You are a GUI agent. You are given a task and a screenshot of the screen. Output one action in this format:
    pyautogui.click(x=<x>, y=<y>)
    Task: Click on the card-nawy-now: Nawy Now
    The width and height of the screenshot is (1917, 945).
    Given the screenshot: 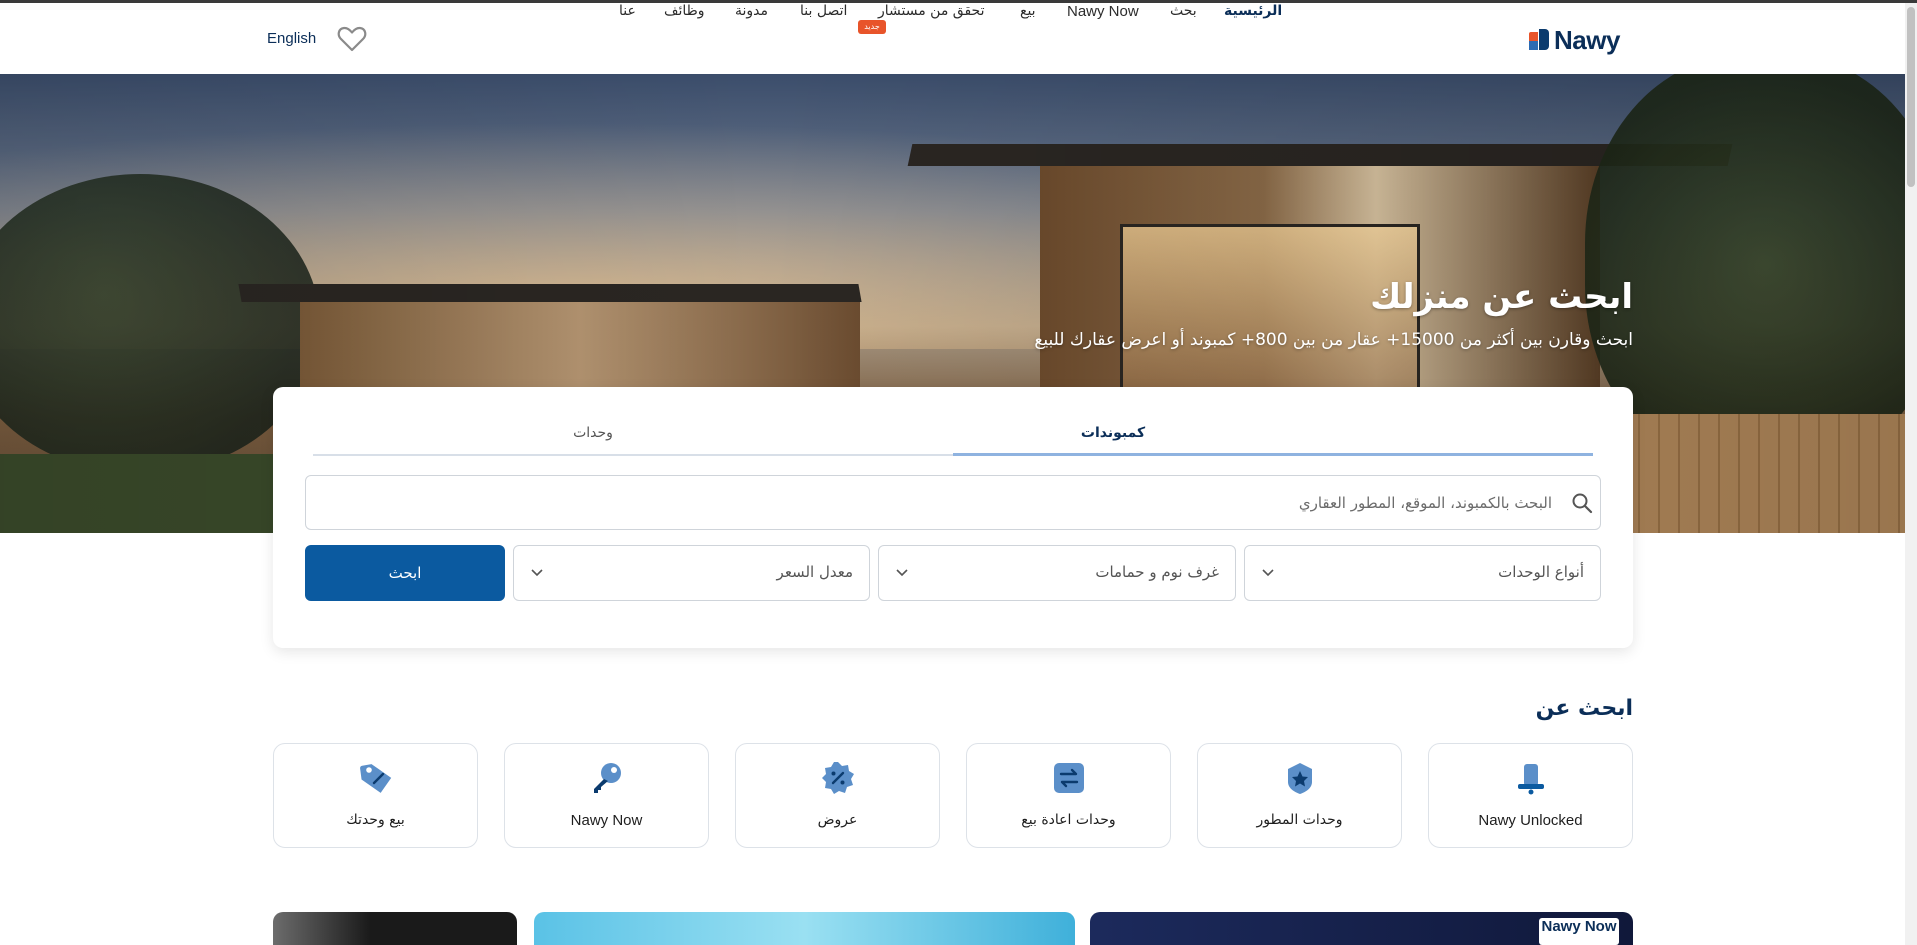 What is the action you would take?
    pyautogui.click(x=606, y=795)
    